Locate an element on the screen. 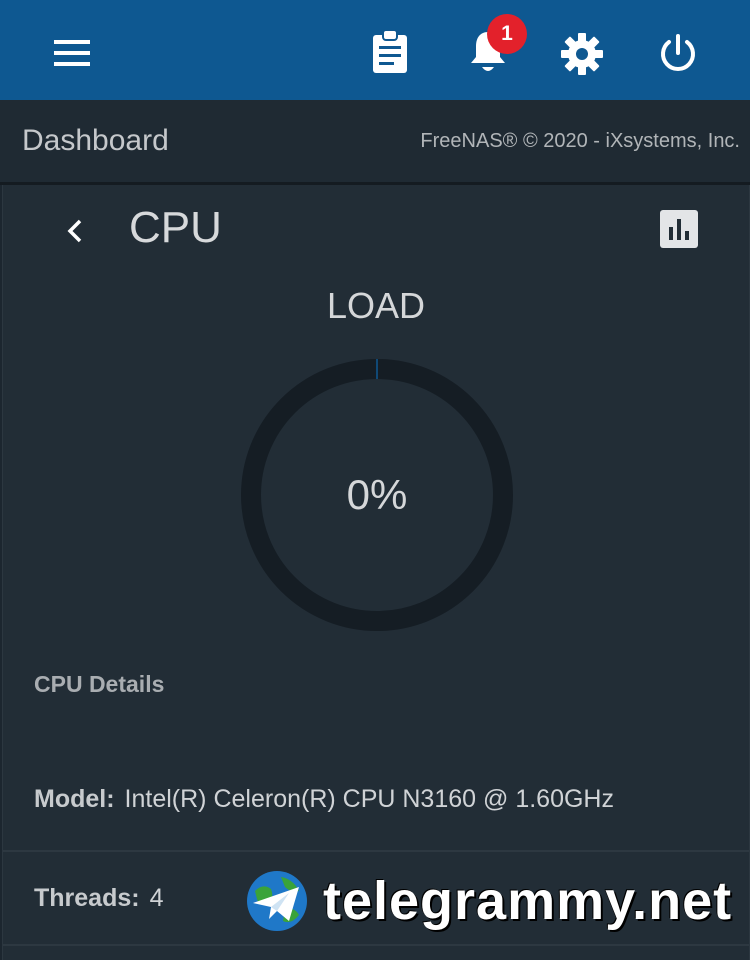 This screenshot has width=750, height=960. copyright-text: FreeNAS® © 2020 - iXsystems, Inc. is located at coordinates (580, 141).